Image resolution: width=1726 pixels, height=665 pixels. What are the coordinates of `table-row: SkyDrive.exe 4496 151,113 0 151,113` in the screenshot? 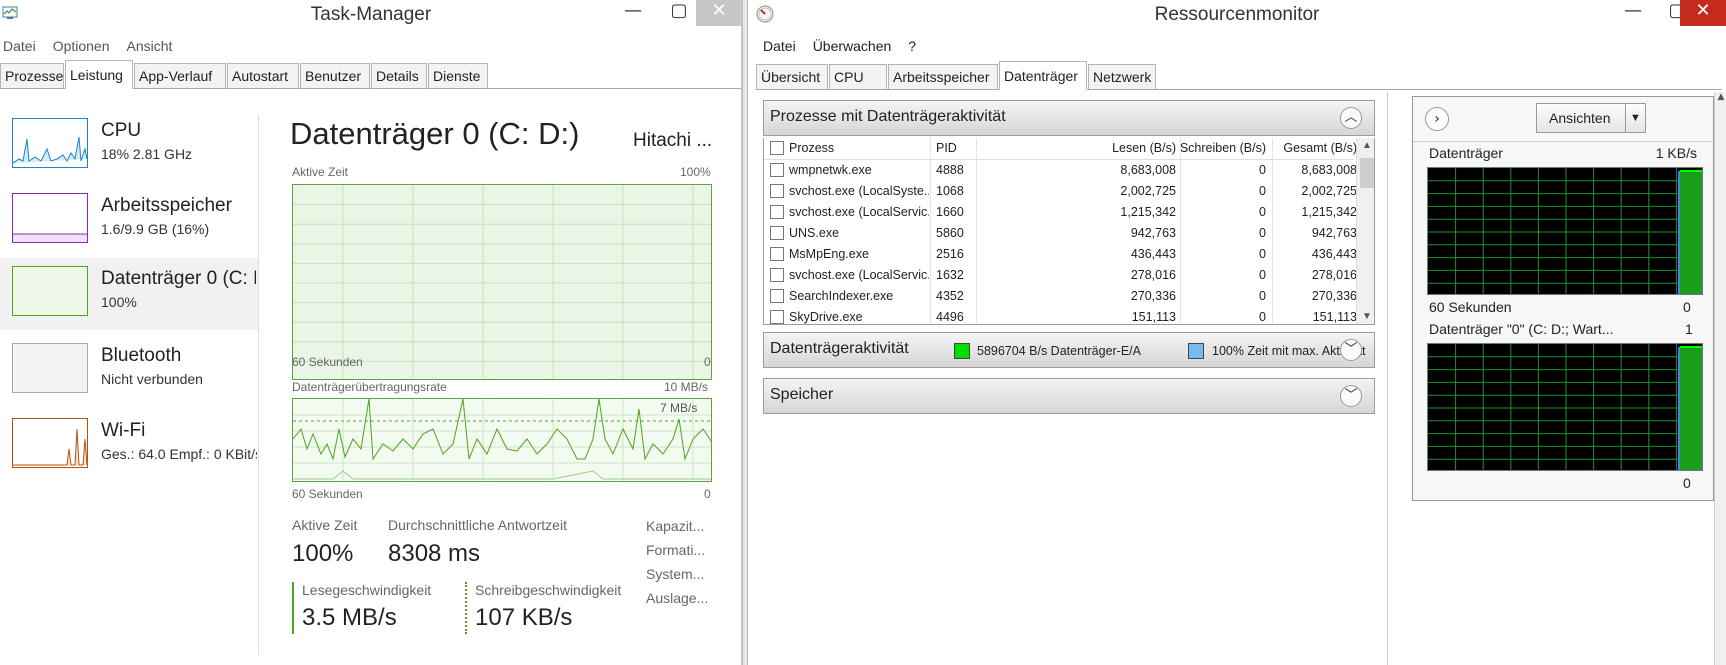 It's located at (1060, 315).